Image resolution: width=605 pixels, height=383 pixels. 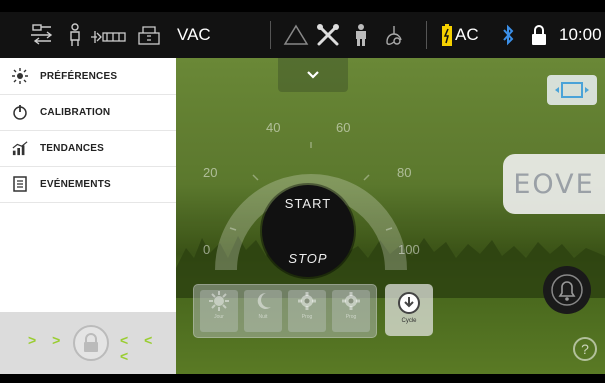 I want to click on bluetooth-icon, so click(x=508, y=35).